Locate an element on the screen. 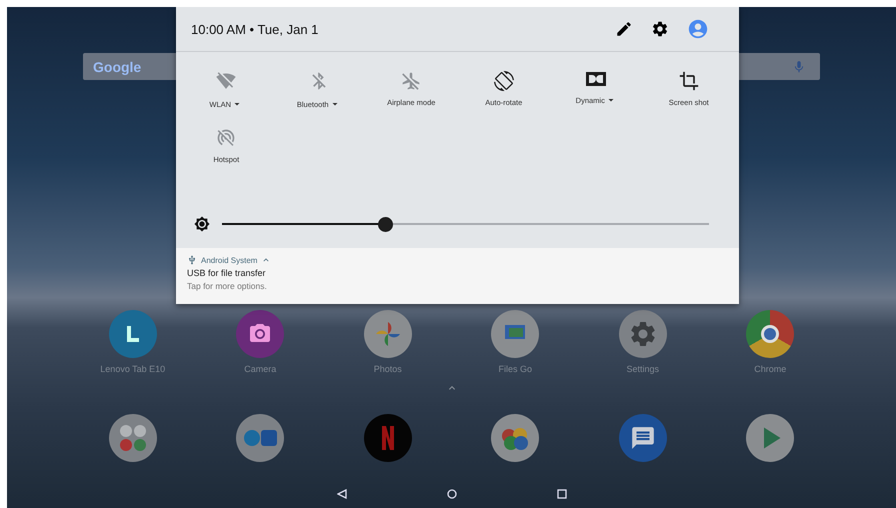 Image resolution: width=896 pixels, height=508 pixels. app-label: Photos is located at coordinates (388, 369).